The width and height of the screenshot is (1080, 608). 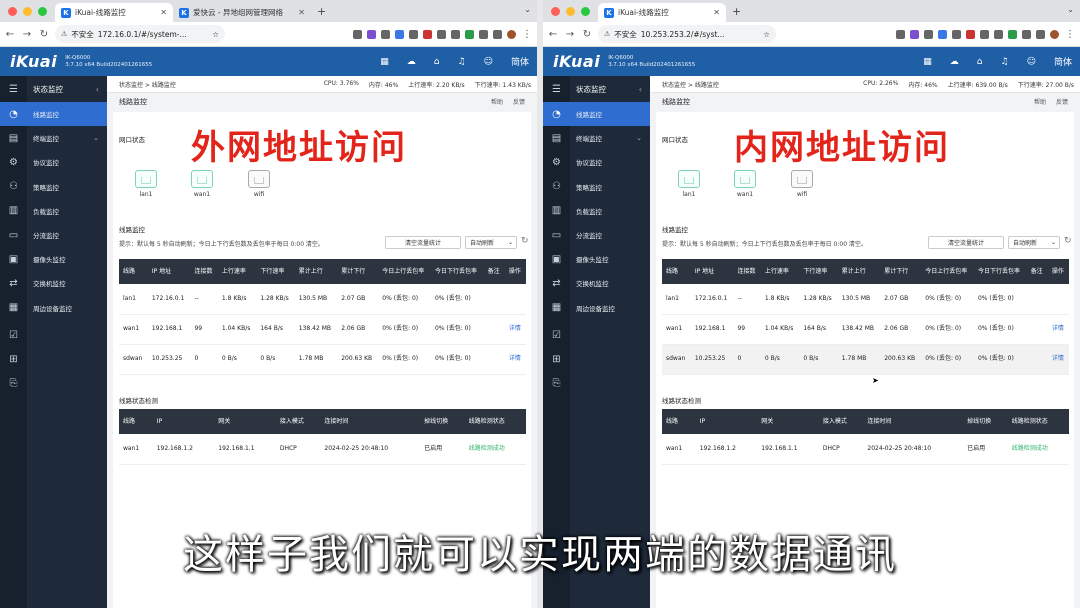 I want to click on maximize-window-button, so click(x=585, y=11).